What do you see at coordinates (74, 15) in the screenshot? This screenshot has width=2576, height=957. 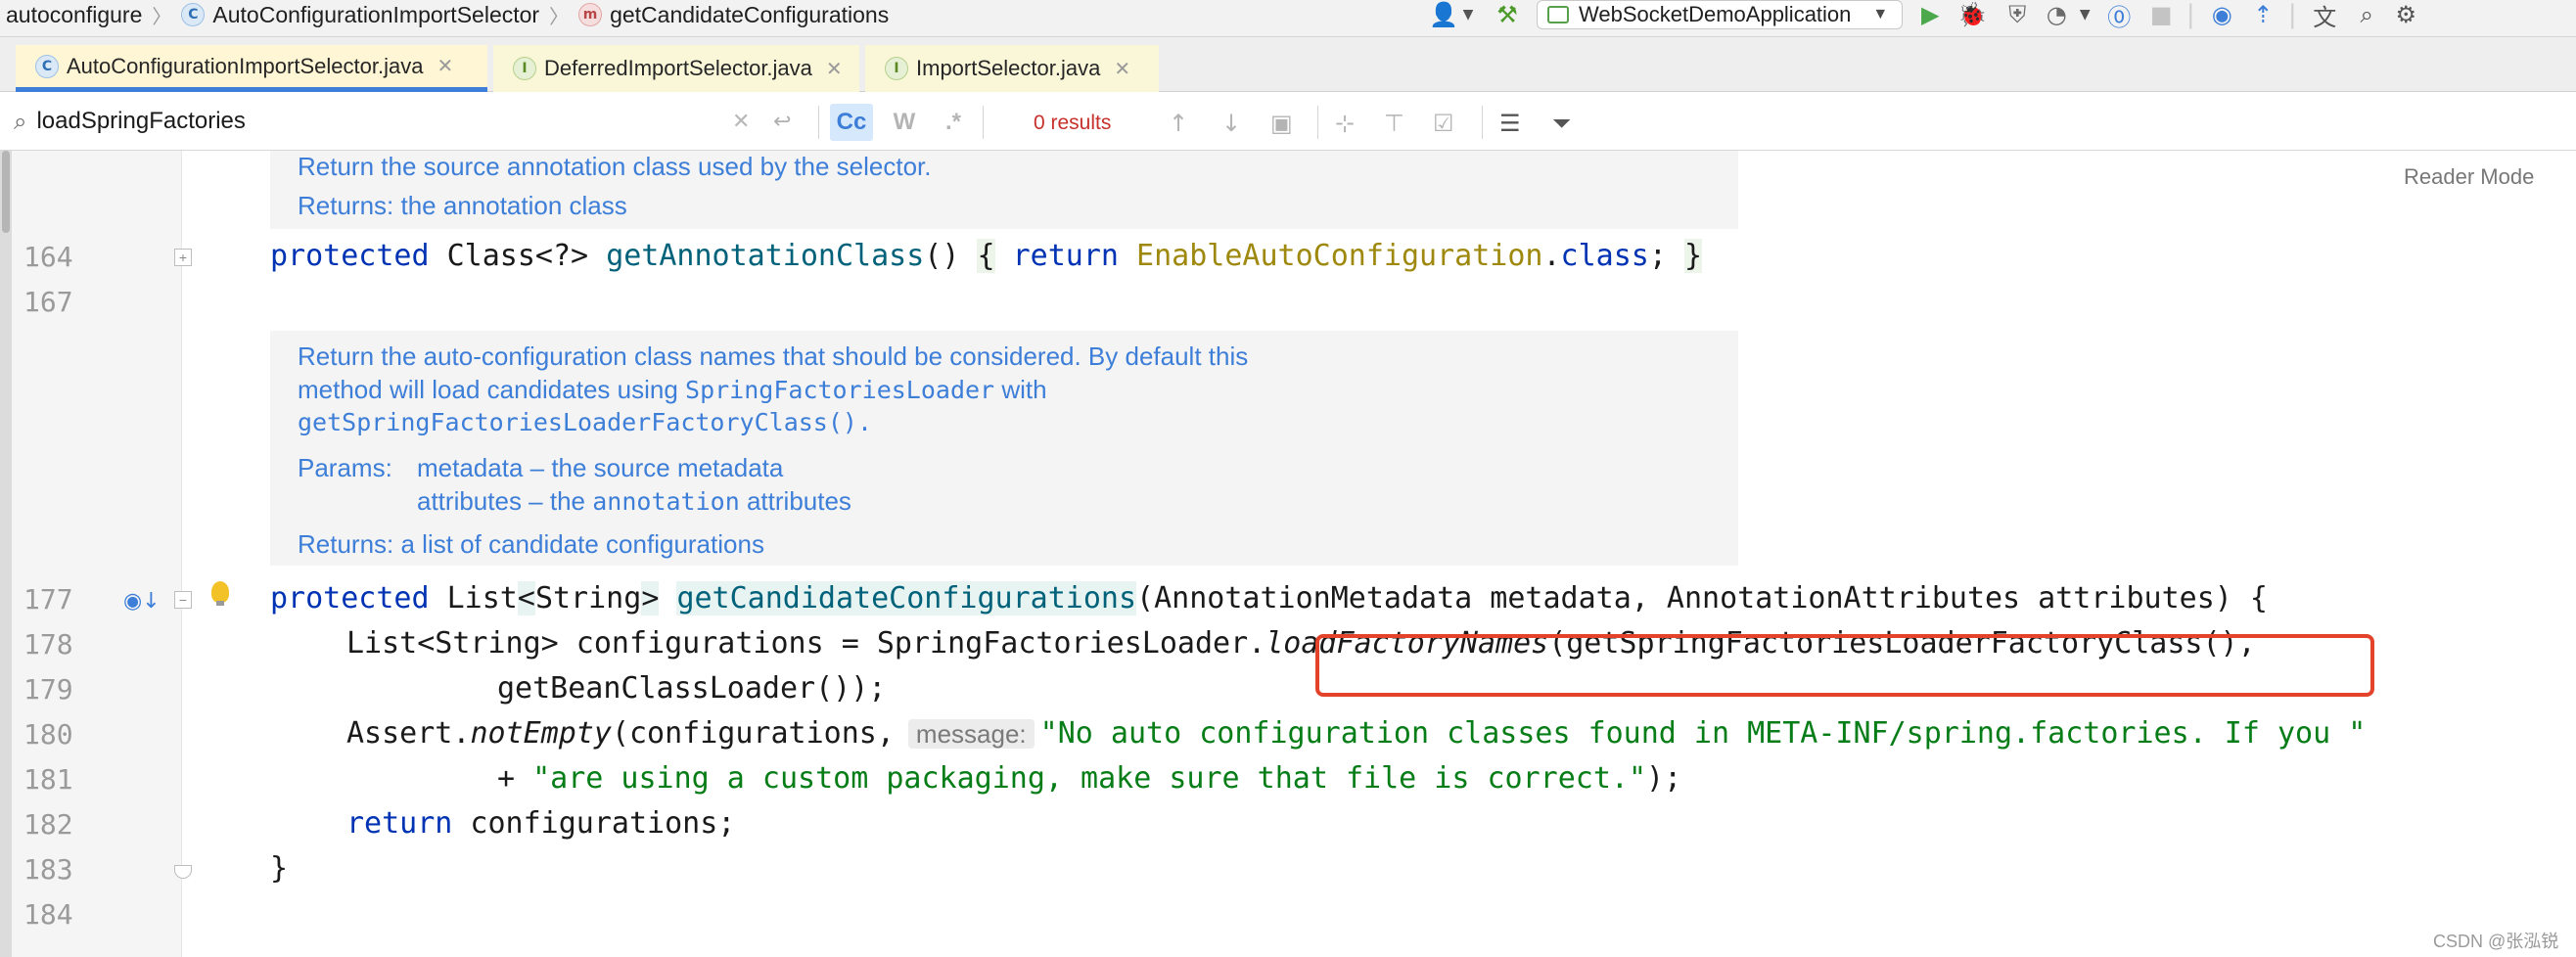 I see `breadcrumb-item-package: autoconfigure` at bounding box center [74, 15].